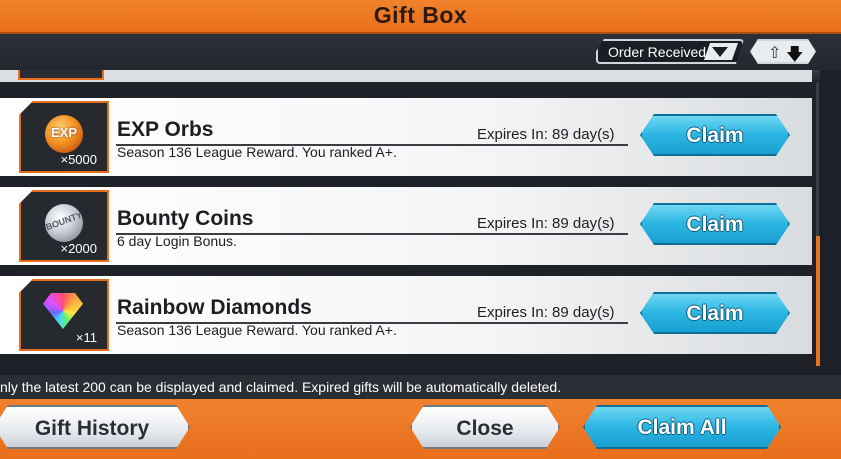  I want to click on claim-all-button: Claim All, so click(682, 427).